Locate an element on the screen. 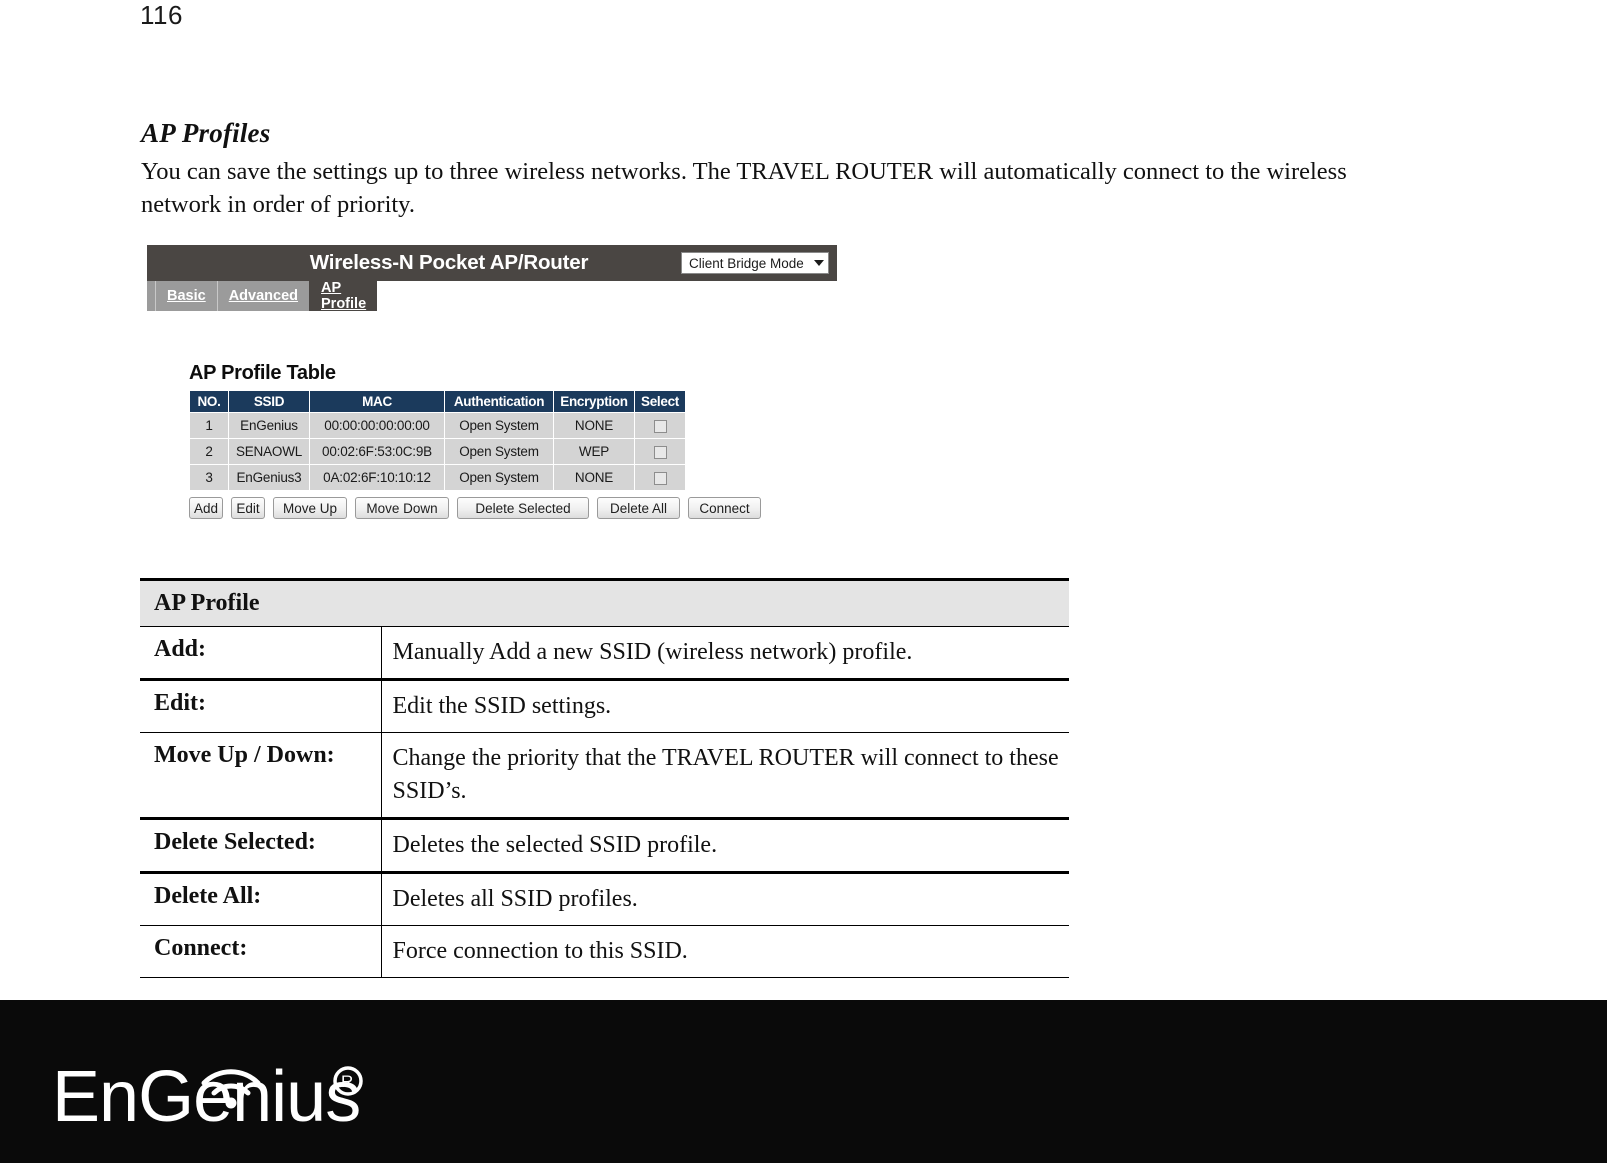 The width and height of the screenshot is (1607, 1163). description-row-delete-all: Delete All: Deletes all SSID profiles. is located at coordinates (604, 899).